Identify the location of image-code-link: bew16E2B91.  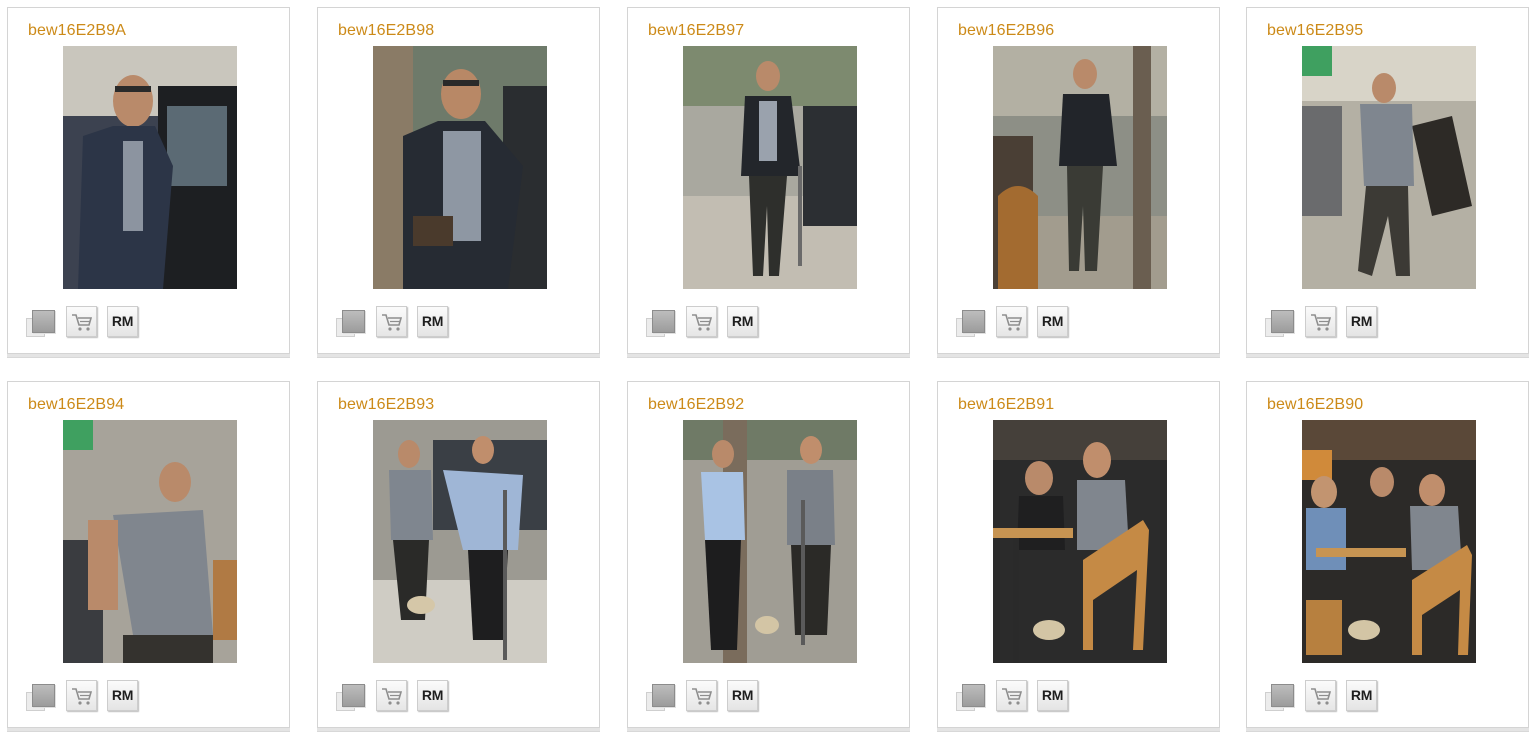
(1006, 405).